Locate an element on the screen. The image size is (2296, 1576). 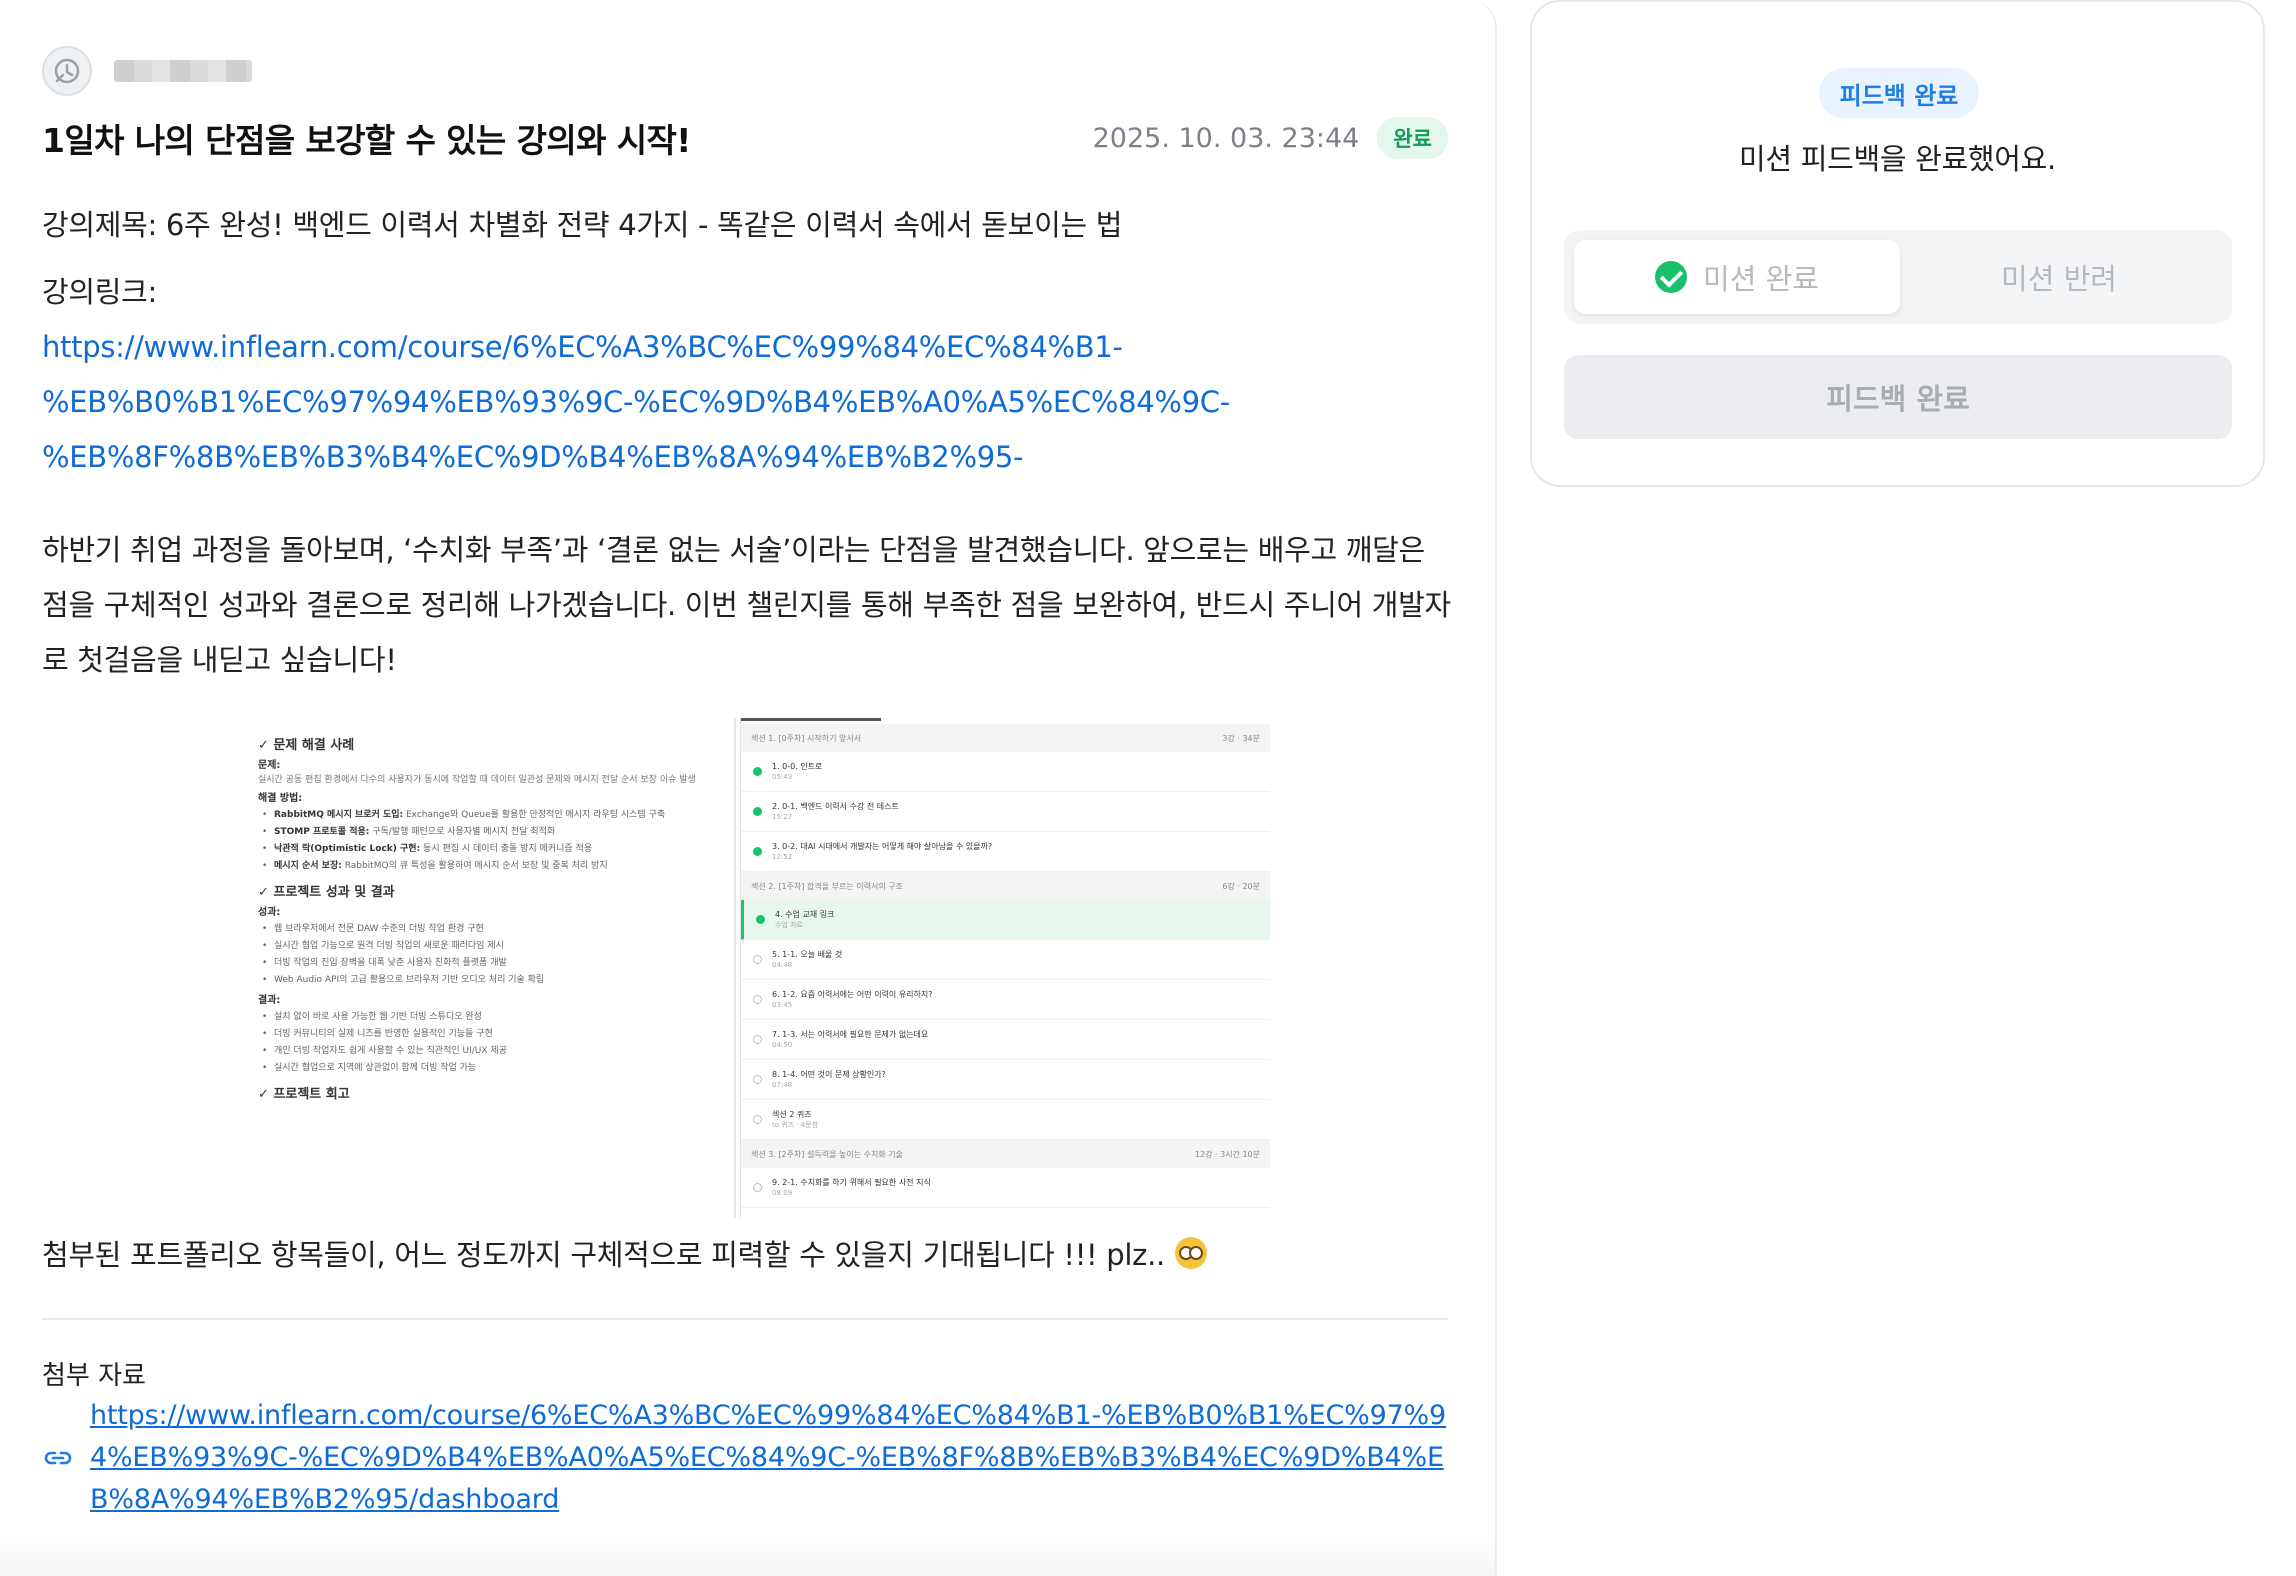
lesson-duration: 04:48 is located at coordinates (782, 964).